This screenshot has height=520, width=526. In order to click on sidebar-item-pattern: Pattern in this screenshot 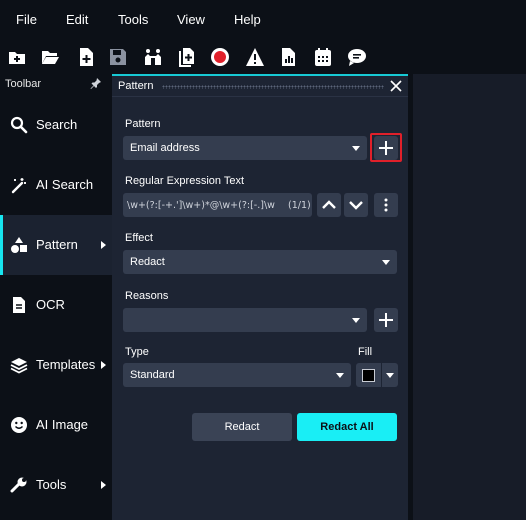, I will do `click(56, 245)`.